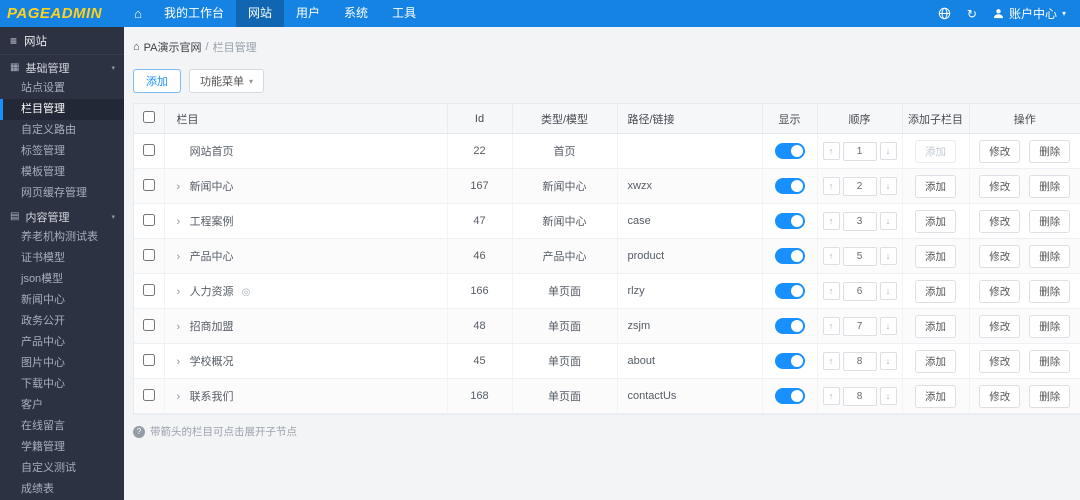 This screenshot has height=500, width=1080. What do you see at coordinates (308, 13) in the screenshot?
I see `nav-item: 用户` at bounding box center [308, 13].